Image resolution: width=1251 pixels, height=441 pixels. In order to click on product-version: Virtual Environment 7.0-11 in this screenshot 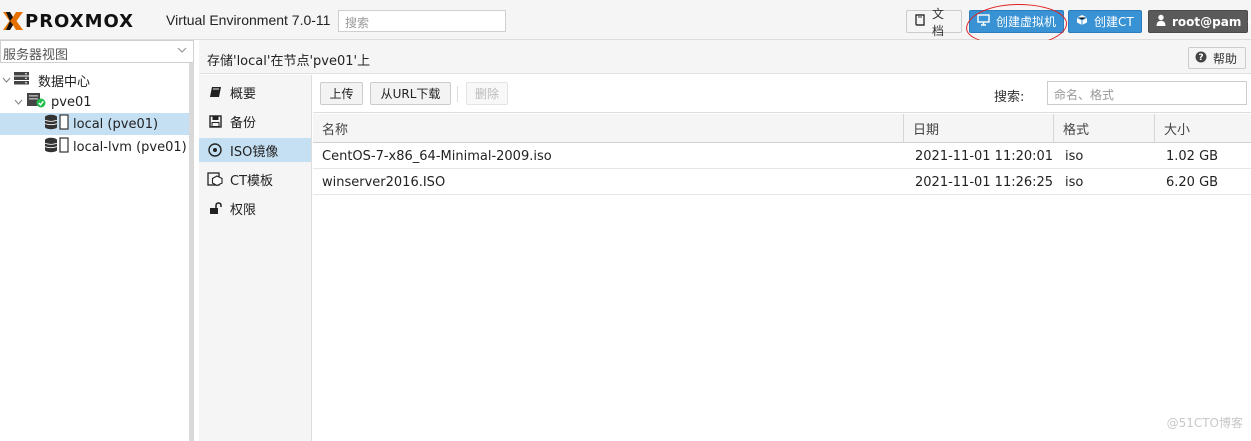, I will do `click(248, 20)`.